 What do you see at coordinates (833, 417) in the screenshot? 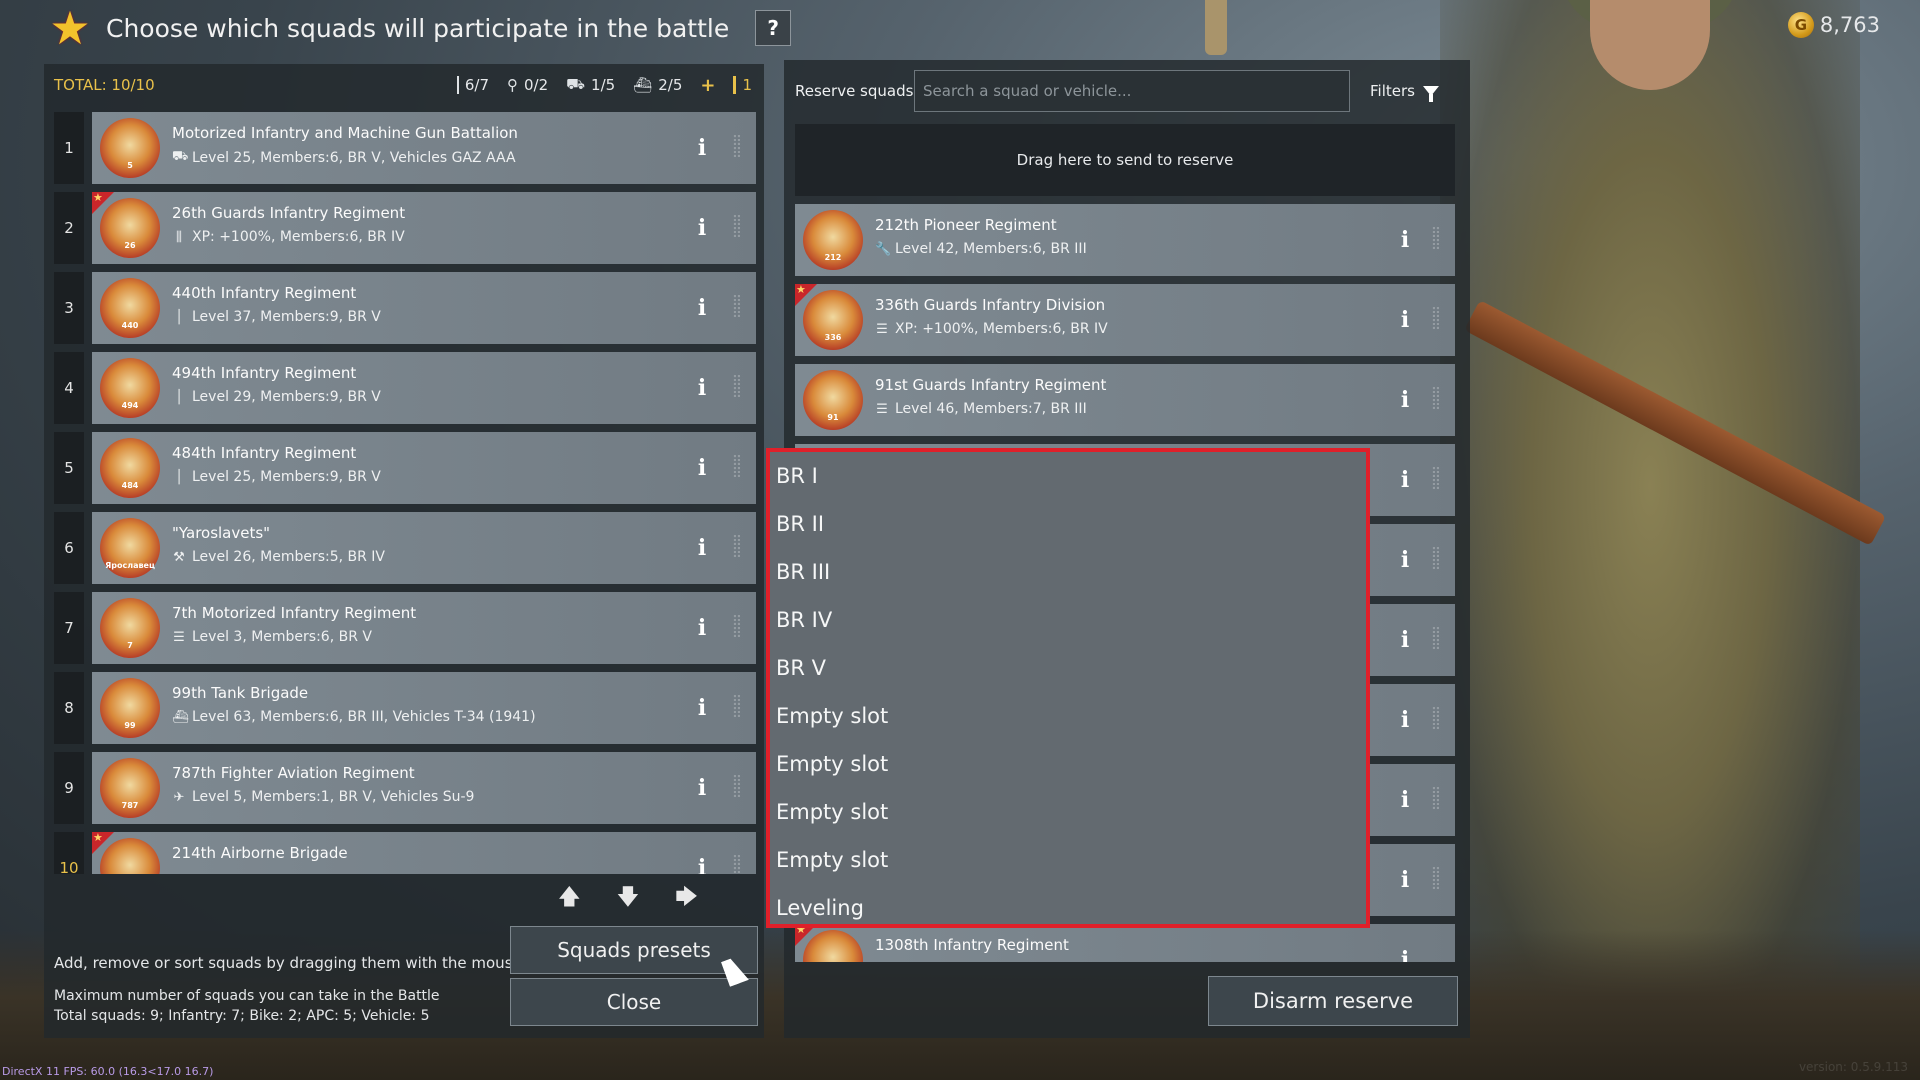
I see `emblem-number: 91` at bounding box center [833, 417].